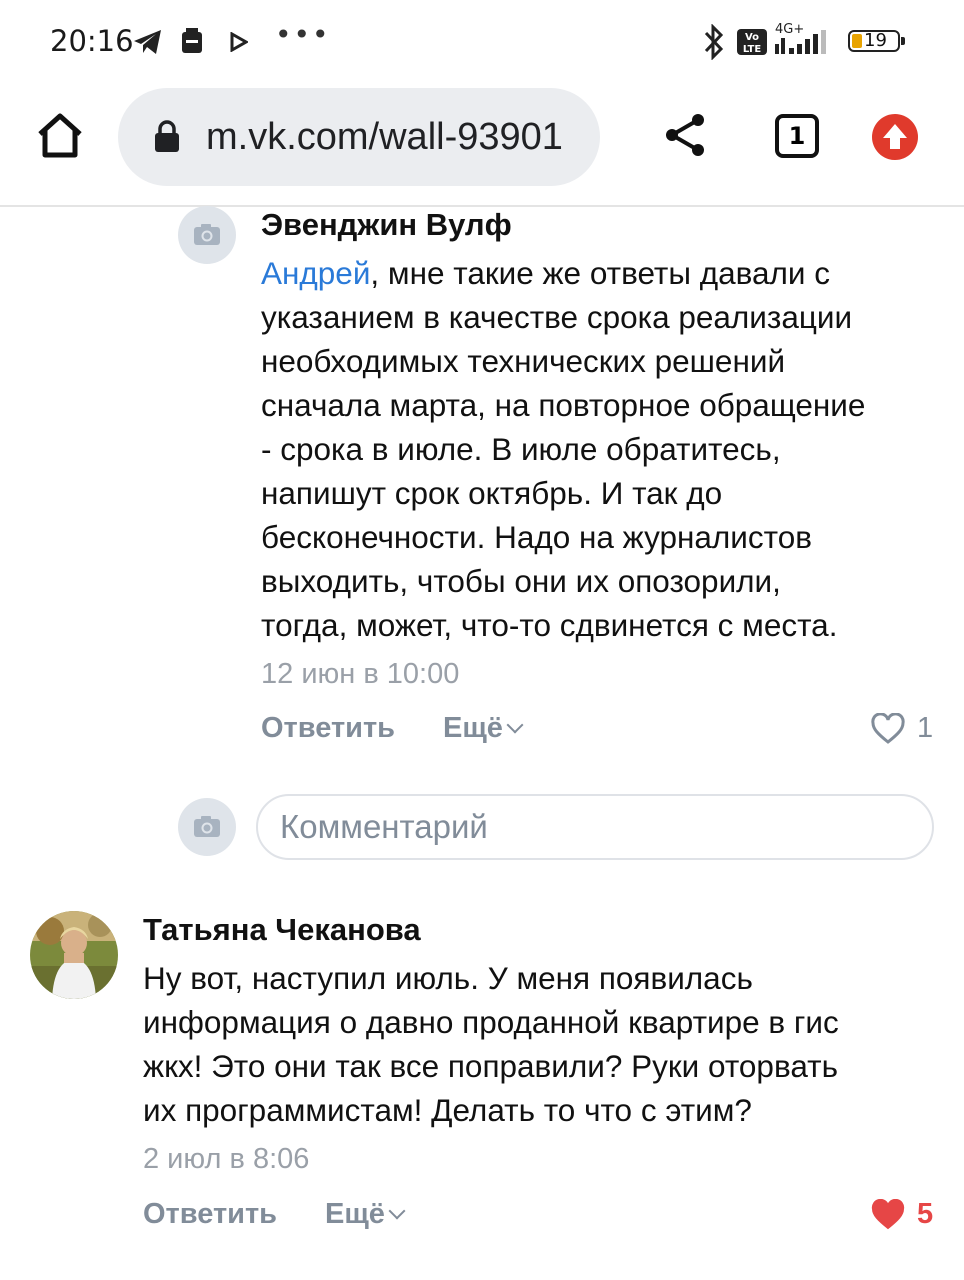  I want to click on address-bar: m.vk.com/wall-93901, so click(359, 137).